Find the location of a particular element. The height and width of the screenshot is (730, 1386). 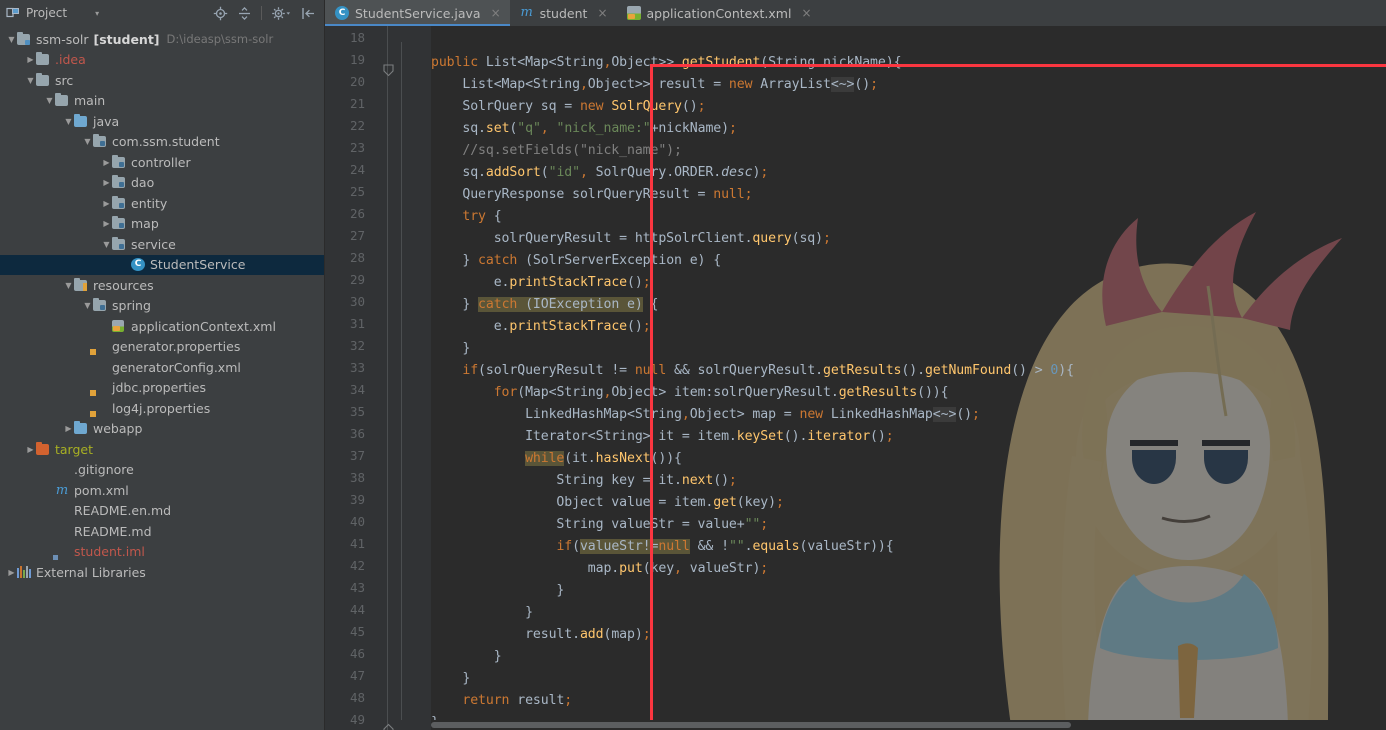

tree-item-generatorconfig-xml: generatorConfig.xml is located at coordinates (162, 367).